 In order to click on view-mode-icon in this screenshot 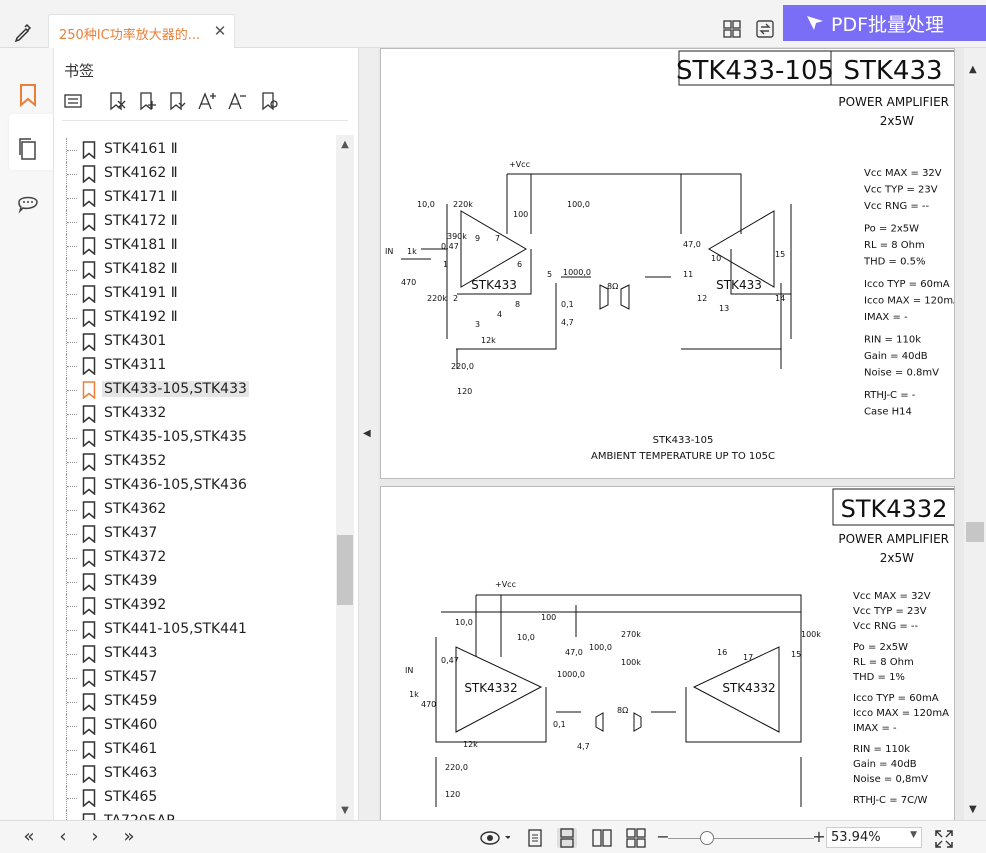, I will do `click(495, 838)`.